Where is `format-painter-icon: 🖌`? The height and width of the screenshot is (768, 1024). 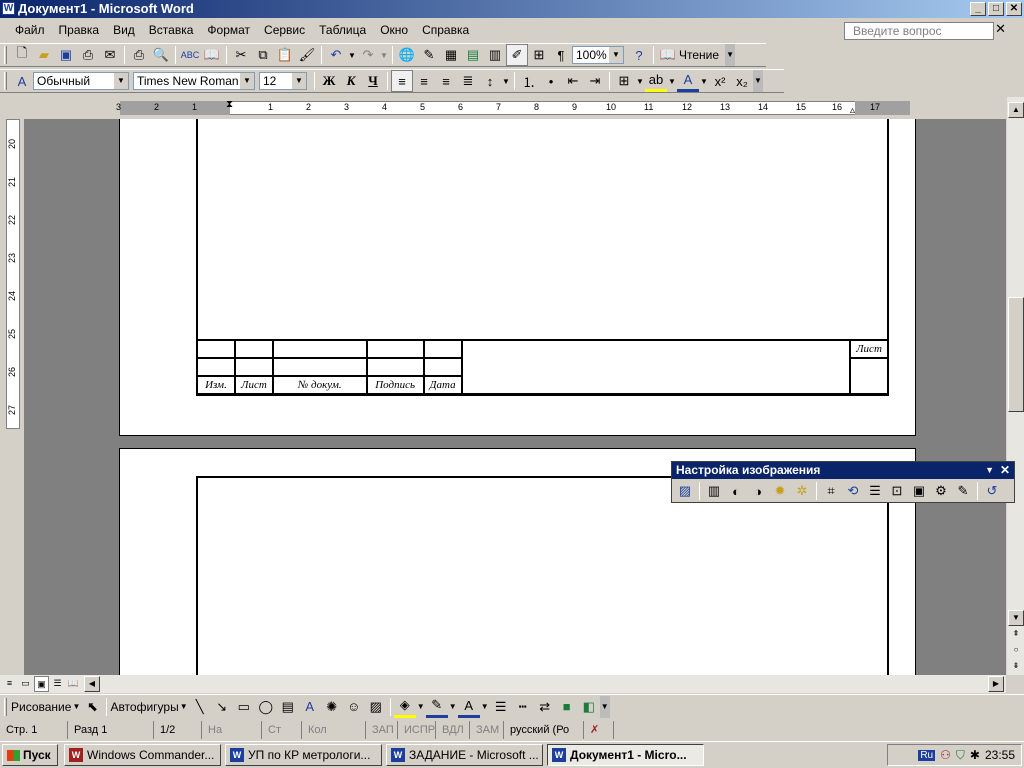 format-painter-icon: 🖌 is located at coordinates (307, 55).